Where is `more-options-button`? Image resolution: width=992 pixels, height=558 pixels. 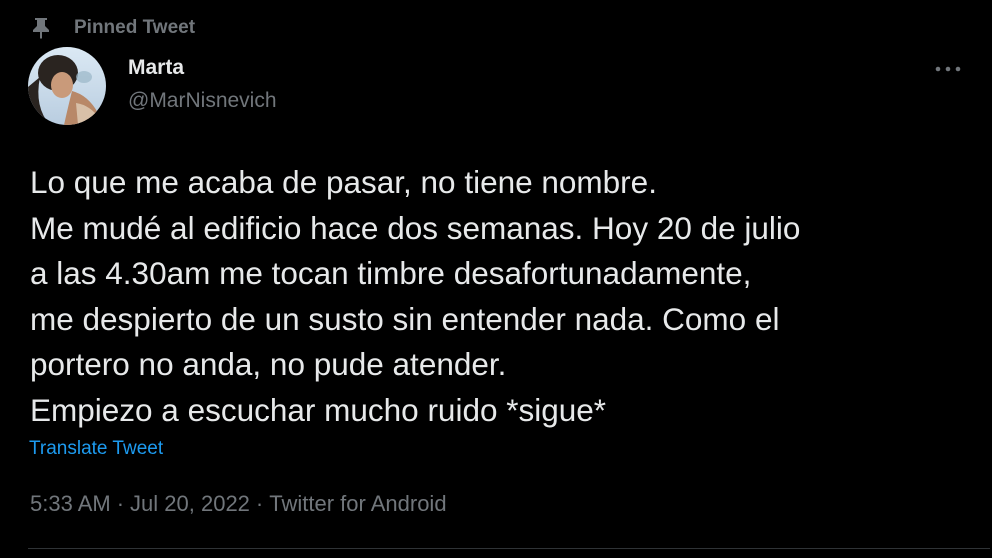 more-options-button is located at coordinates (948, 68).